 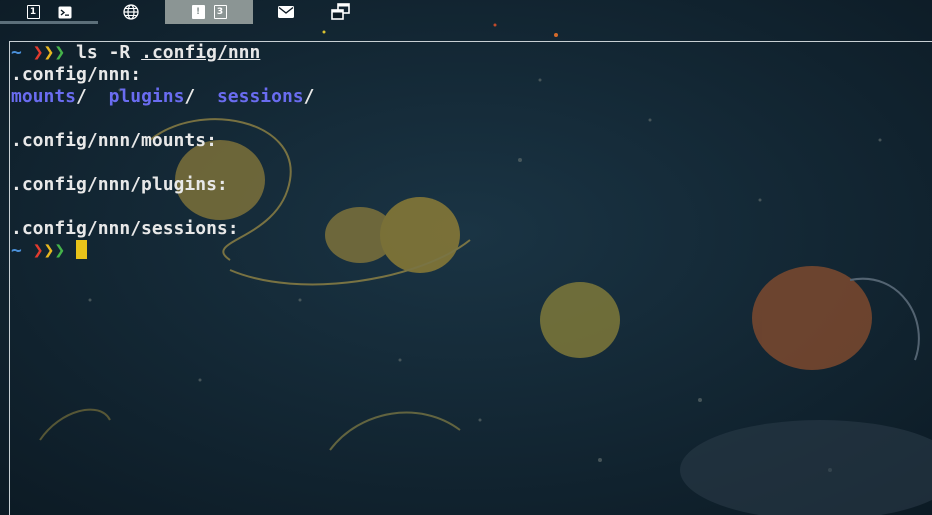 What do you see at coordinates (471, 251) in the screenshot?
I see `prompt-line: ~ ❯❯❯` at bounding box center [471, 251].